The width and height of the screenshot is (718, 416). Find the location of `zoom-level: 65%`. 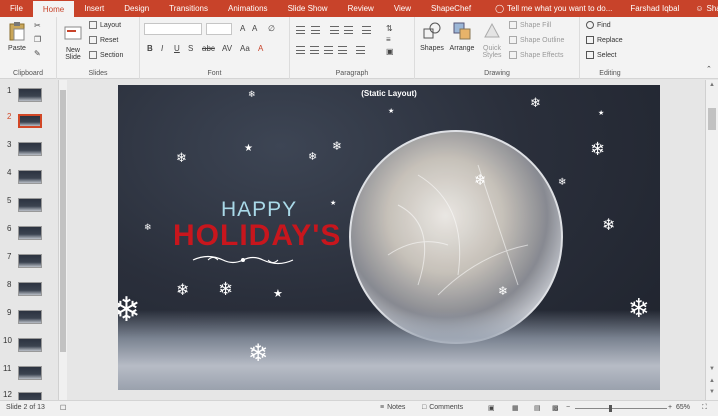

zoom-level: 65% is located at coordinates (683, 407).